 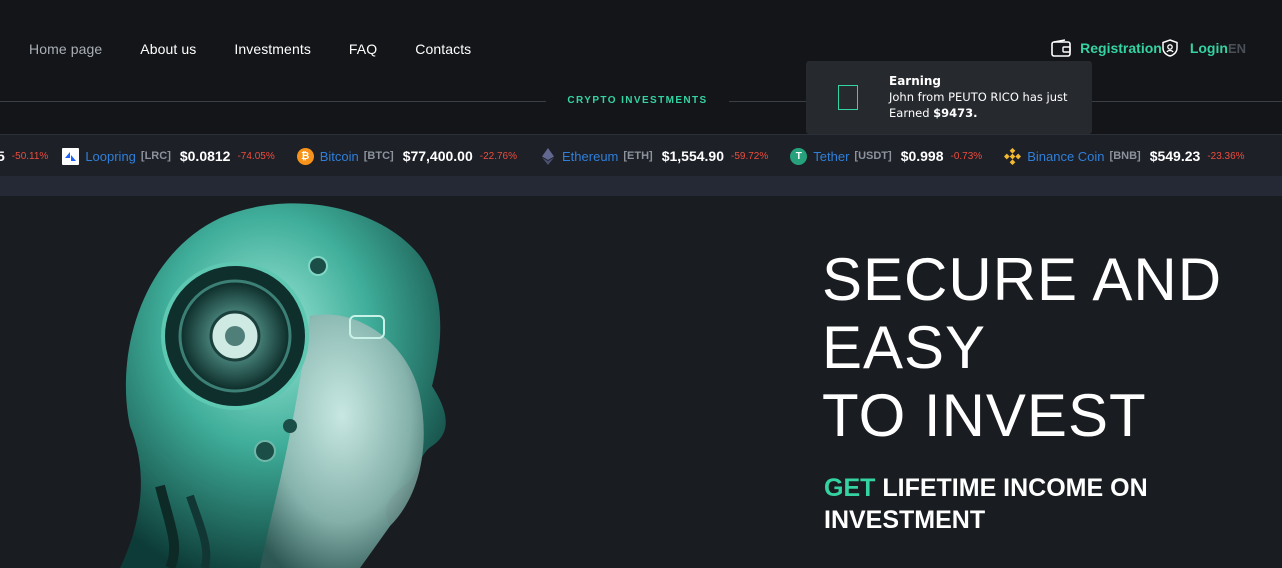 I want to click on nav-investments: Investments, so click(x=272, y=49).